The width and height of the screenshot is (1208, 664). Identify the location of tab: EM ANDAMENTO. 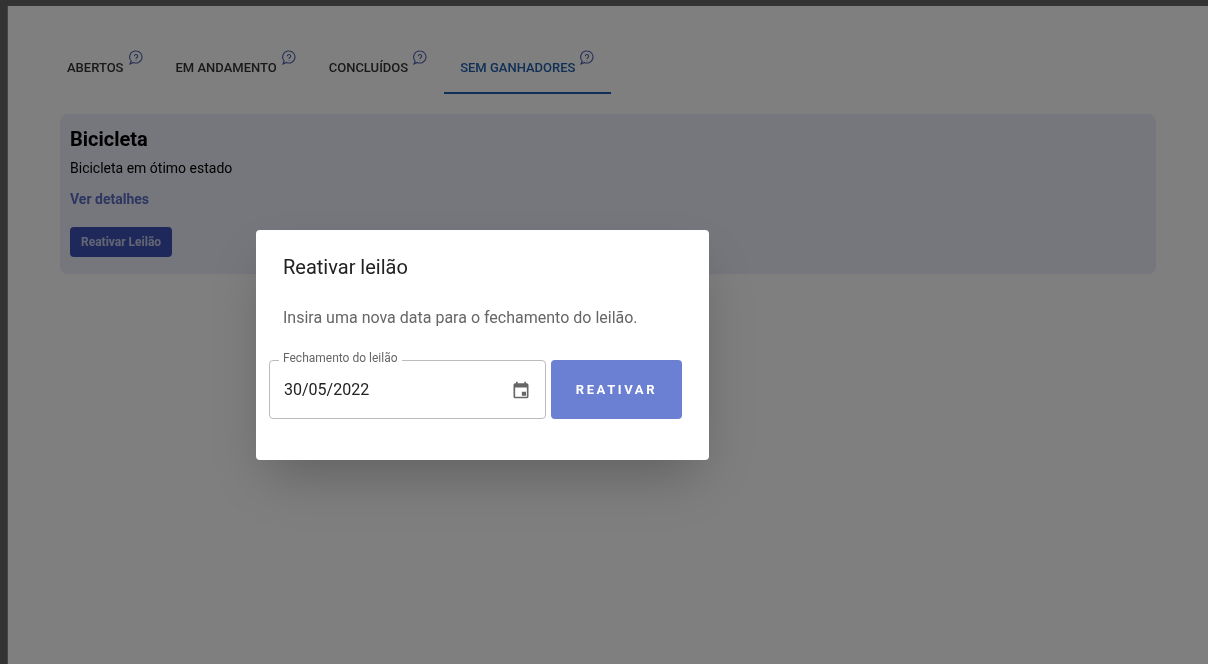
(236, 72).